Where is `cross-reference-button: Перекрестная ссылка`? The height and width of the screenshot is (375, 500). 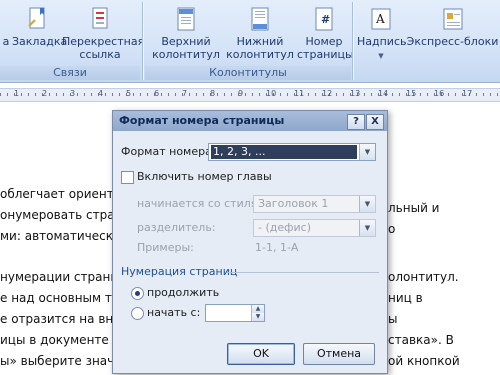 cross-reference-button: Перекрестная ссылка is located at coordinates (103, 34).